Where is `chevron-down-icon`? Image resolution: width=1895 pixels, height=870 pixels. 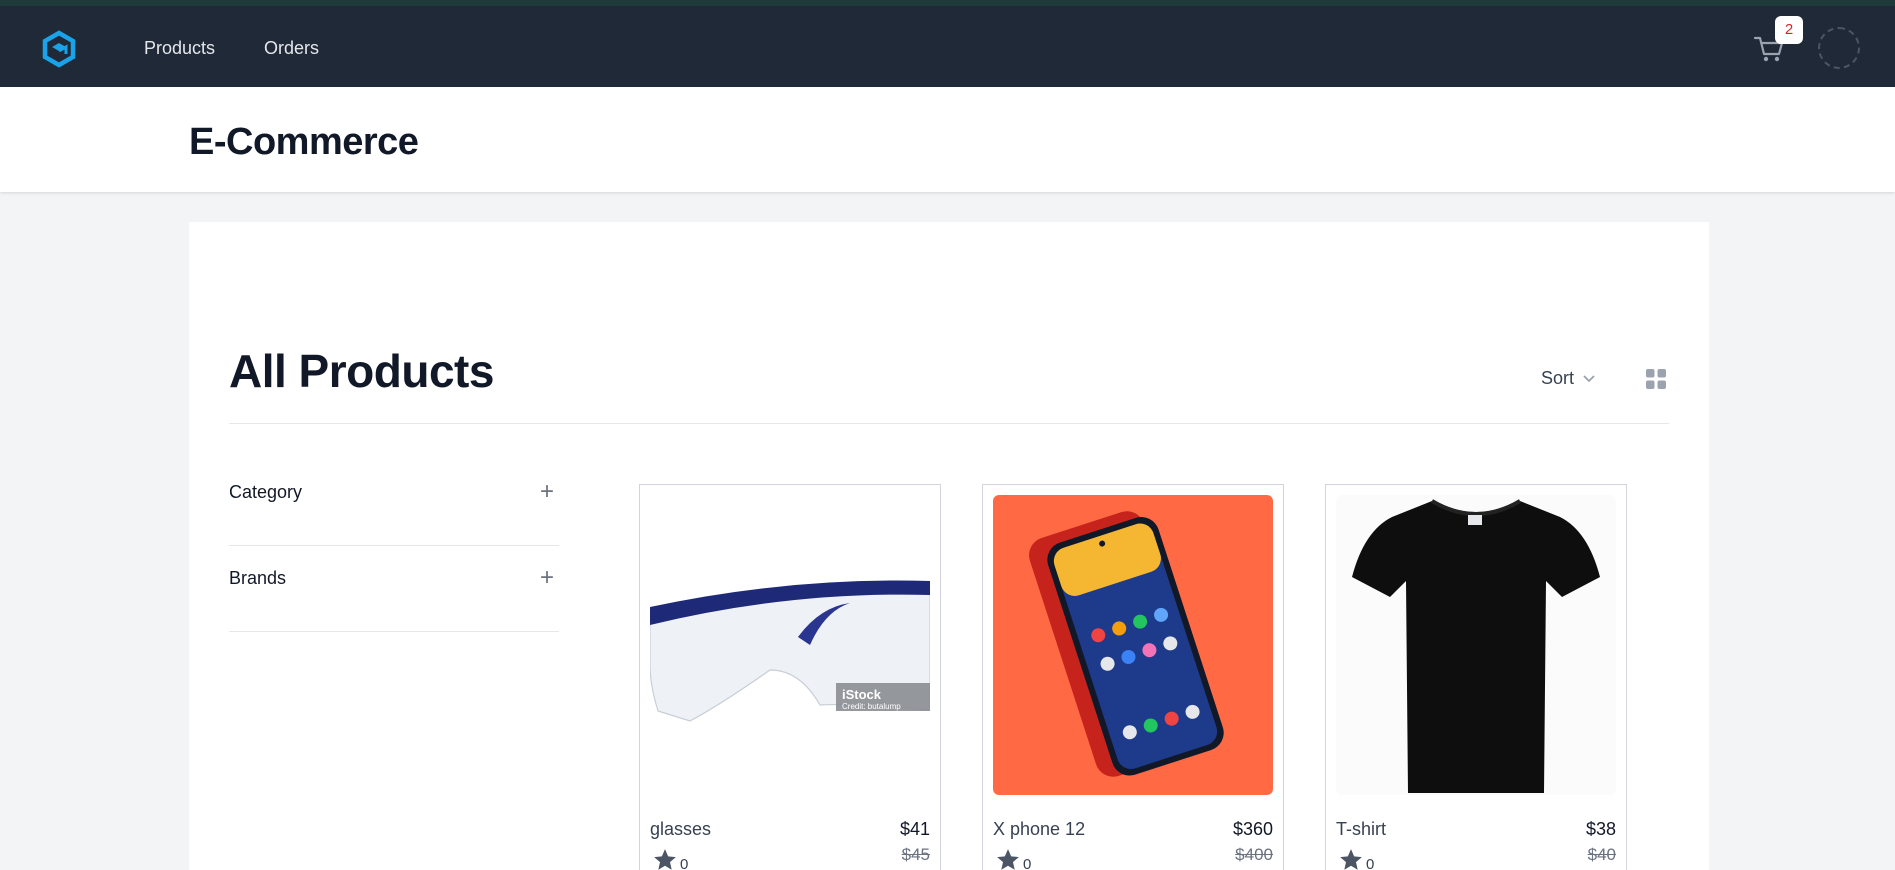 chevron-down-icon is located at coordinates (1589, 378).